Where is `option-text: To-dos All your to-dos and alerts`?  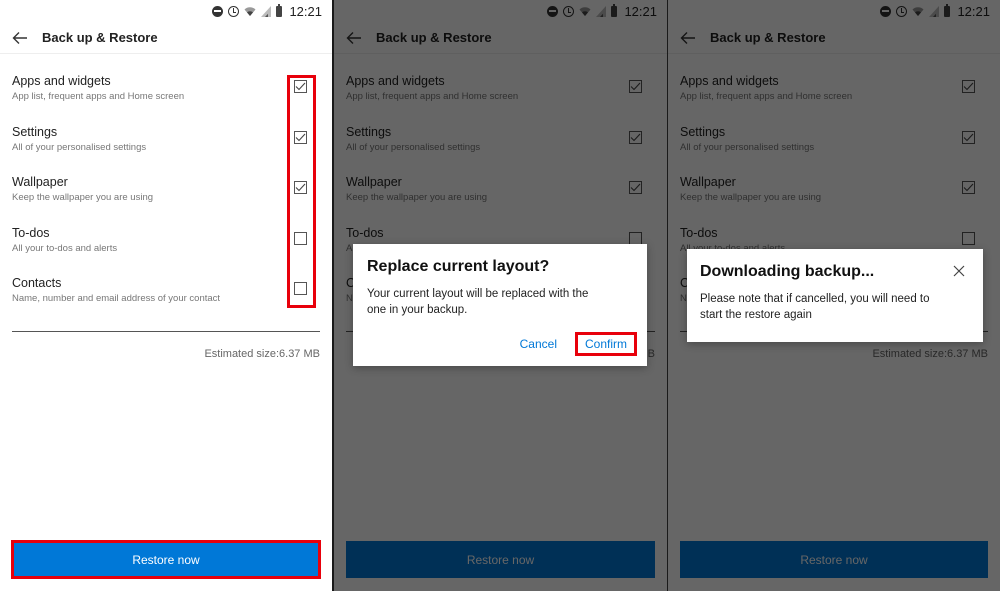
option-text: To-dos All your to-dos and alerts is located at coordinates (166, 240).